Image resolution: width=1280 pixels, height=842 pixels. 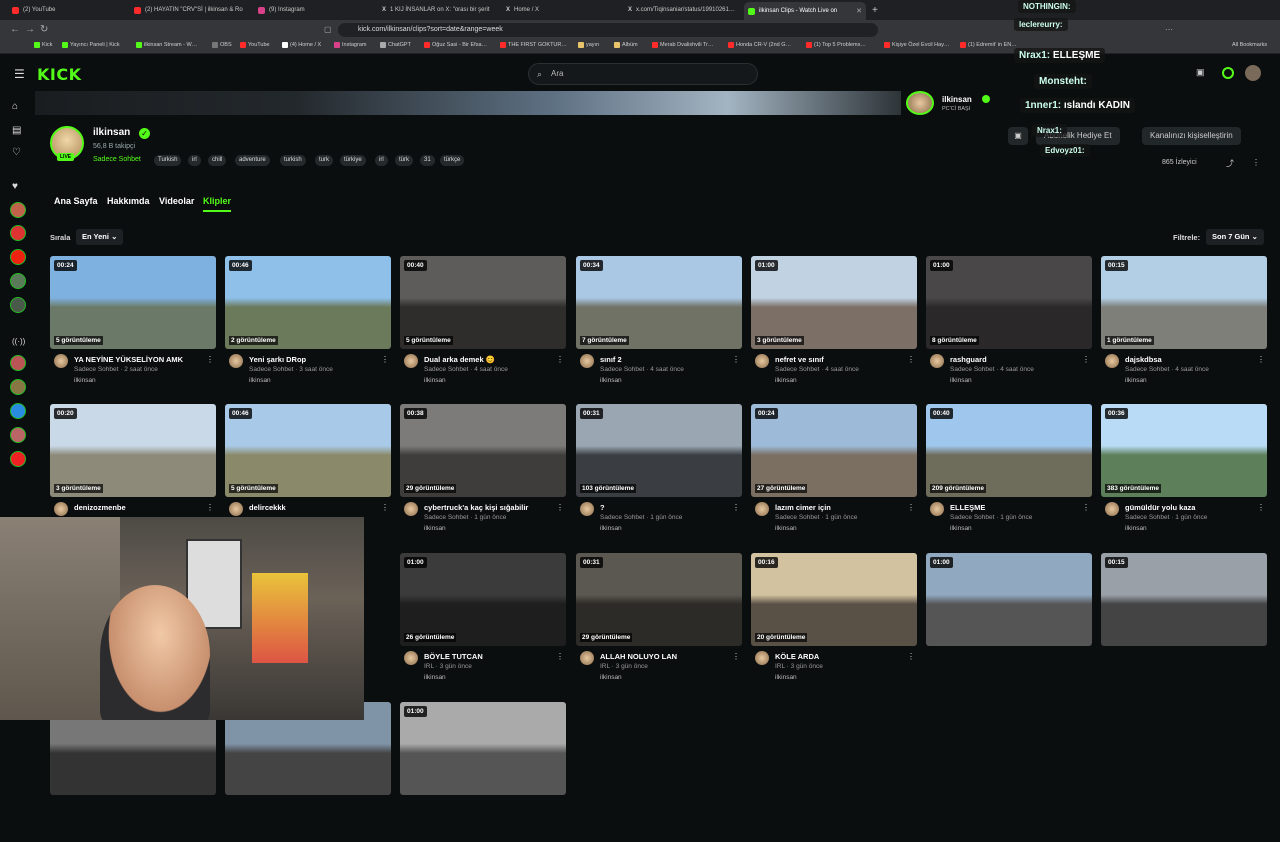 What do you see at coordinates (190, 10) in the screenshot?
I see `browser-tab: (2) HAYATIN "CRV"Sİ | ilkinsan & Ro` at bounding box center [190, 10].